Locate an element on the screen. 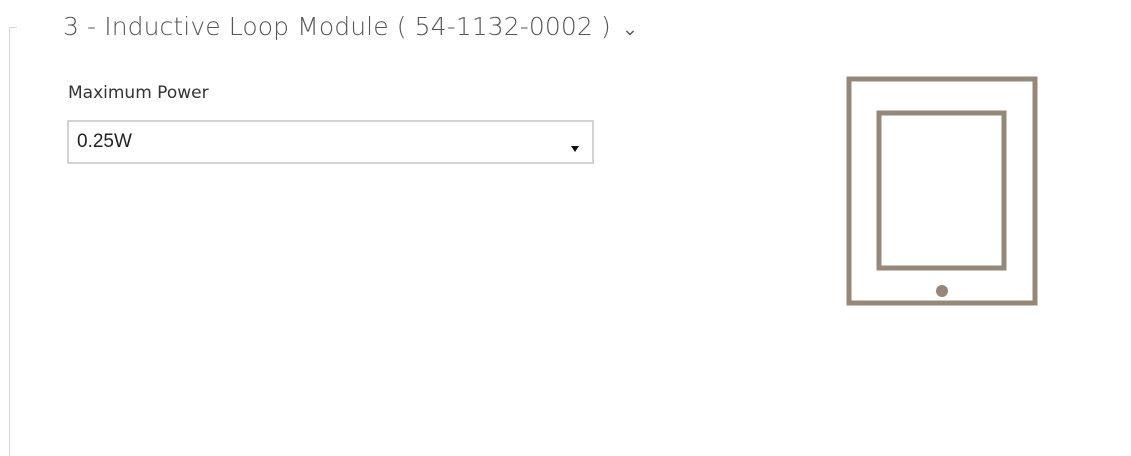  maximum-power-select: 0.25W is located at coordinates (330, 142).